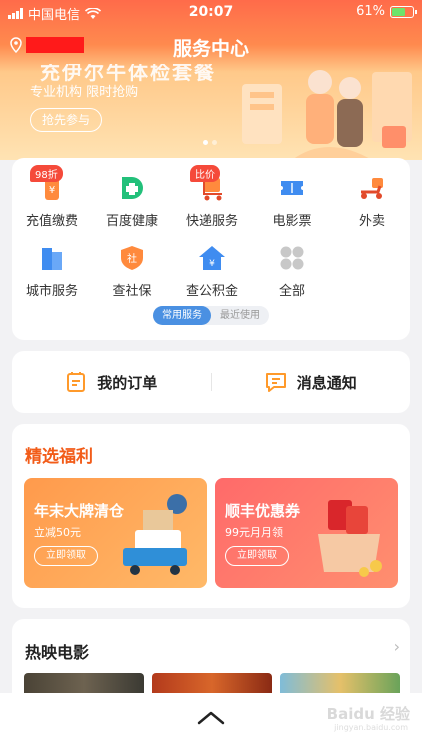 Image resolution: width=422 pixels, height=749 pixels. I want to click on service-recharge: ¥ 98折 充值缴费, so click(52, 197).